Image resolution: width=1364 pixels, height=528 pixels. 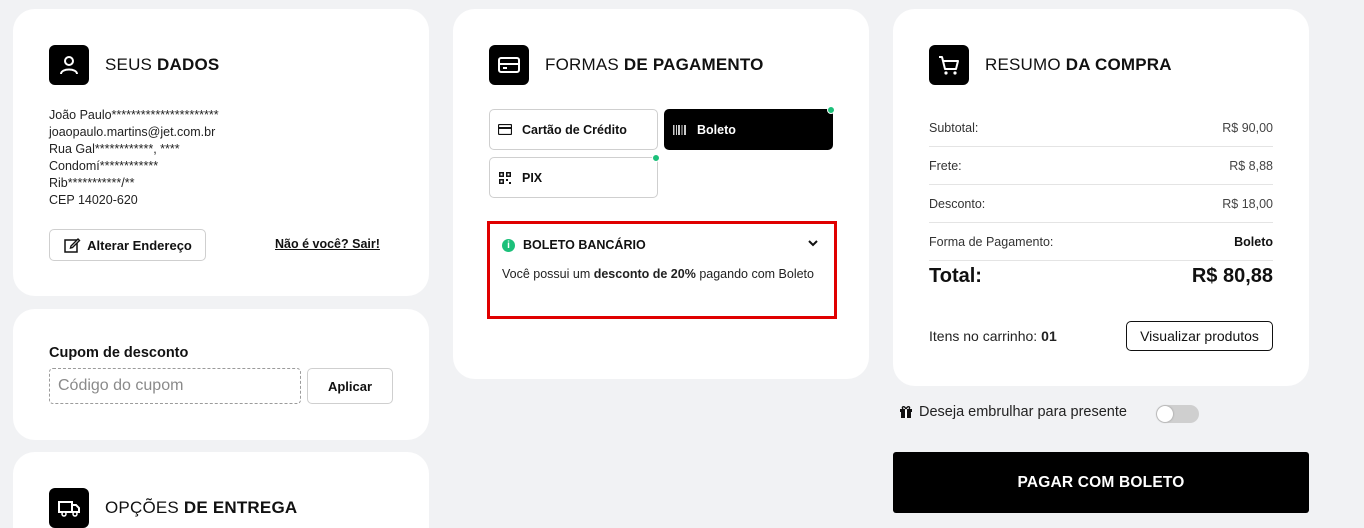 I want to click on payment-option-label: Cartão de Crédito, so click(x=574, y=129).